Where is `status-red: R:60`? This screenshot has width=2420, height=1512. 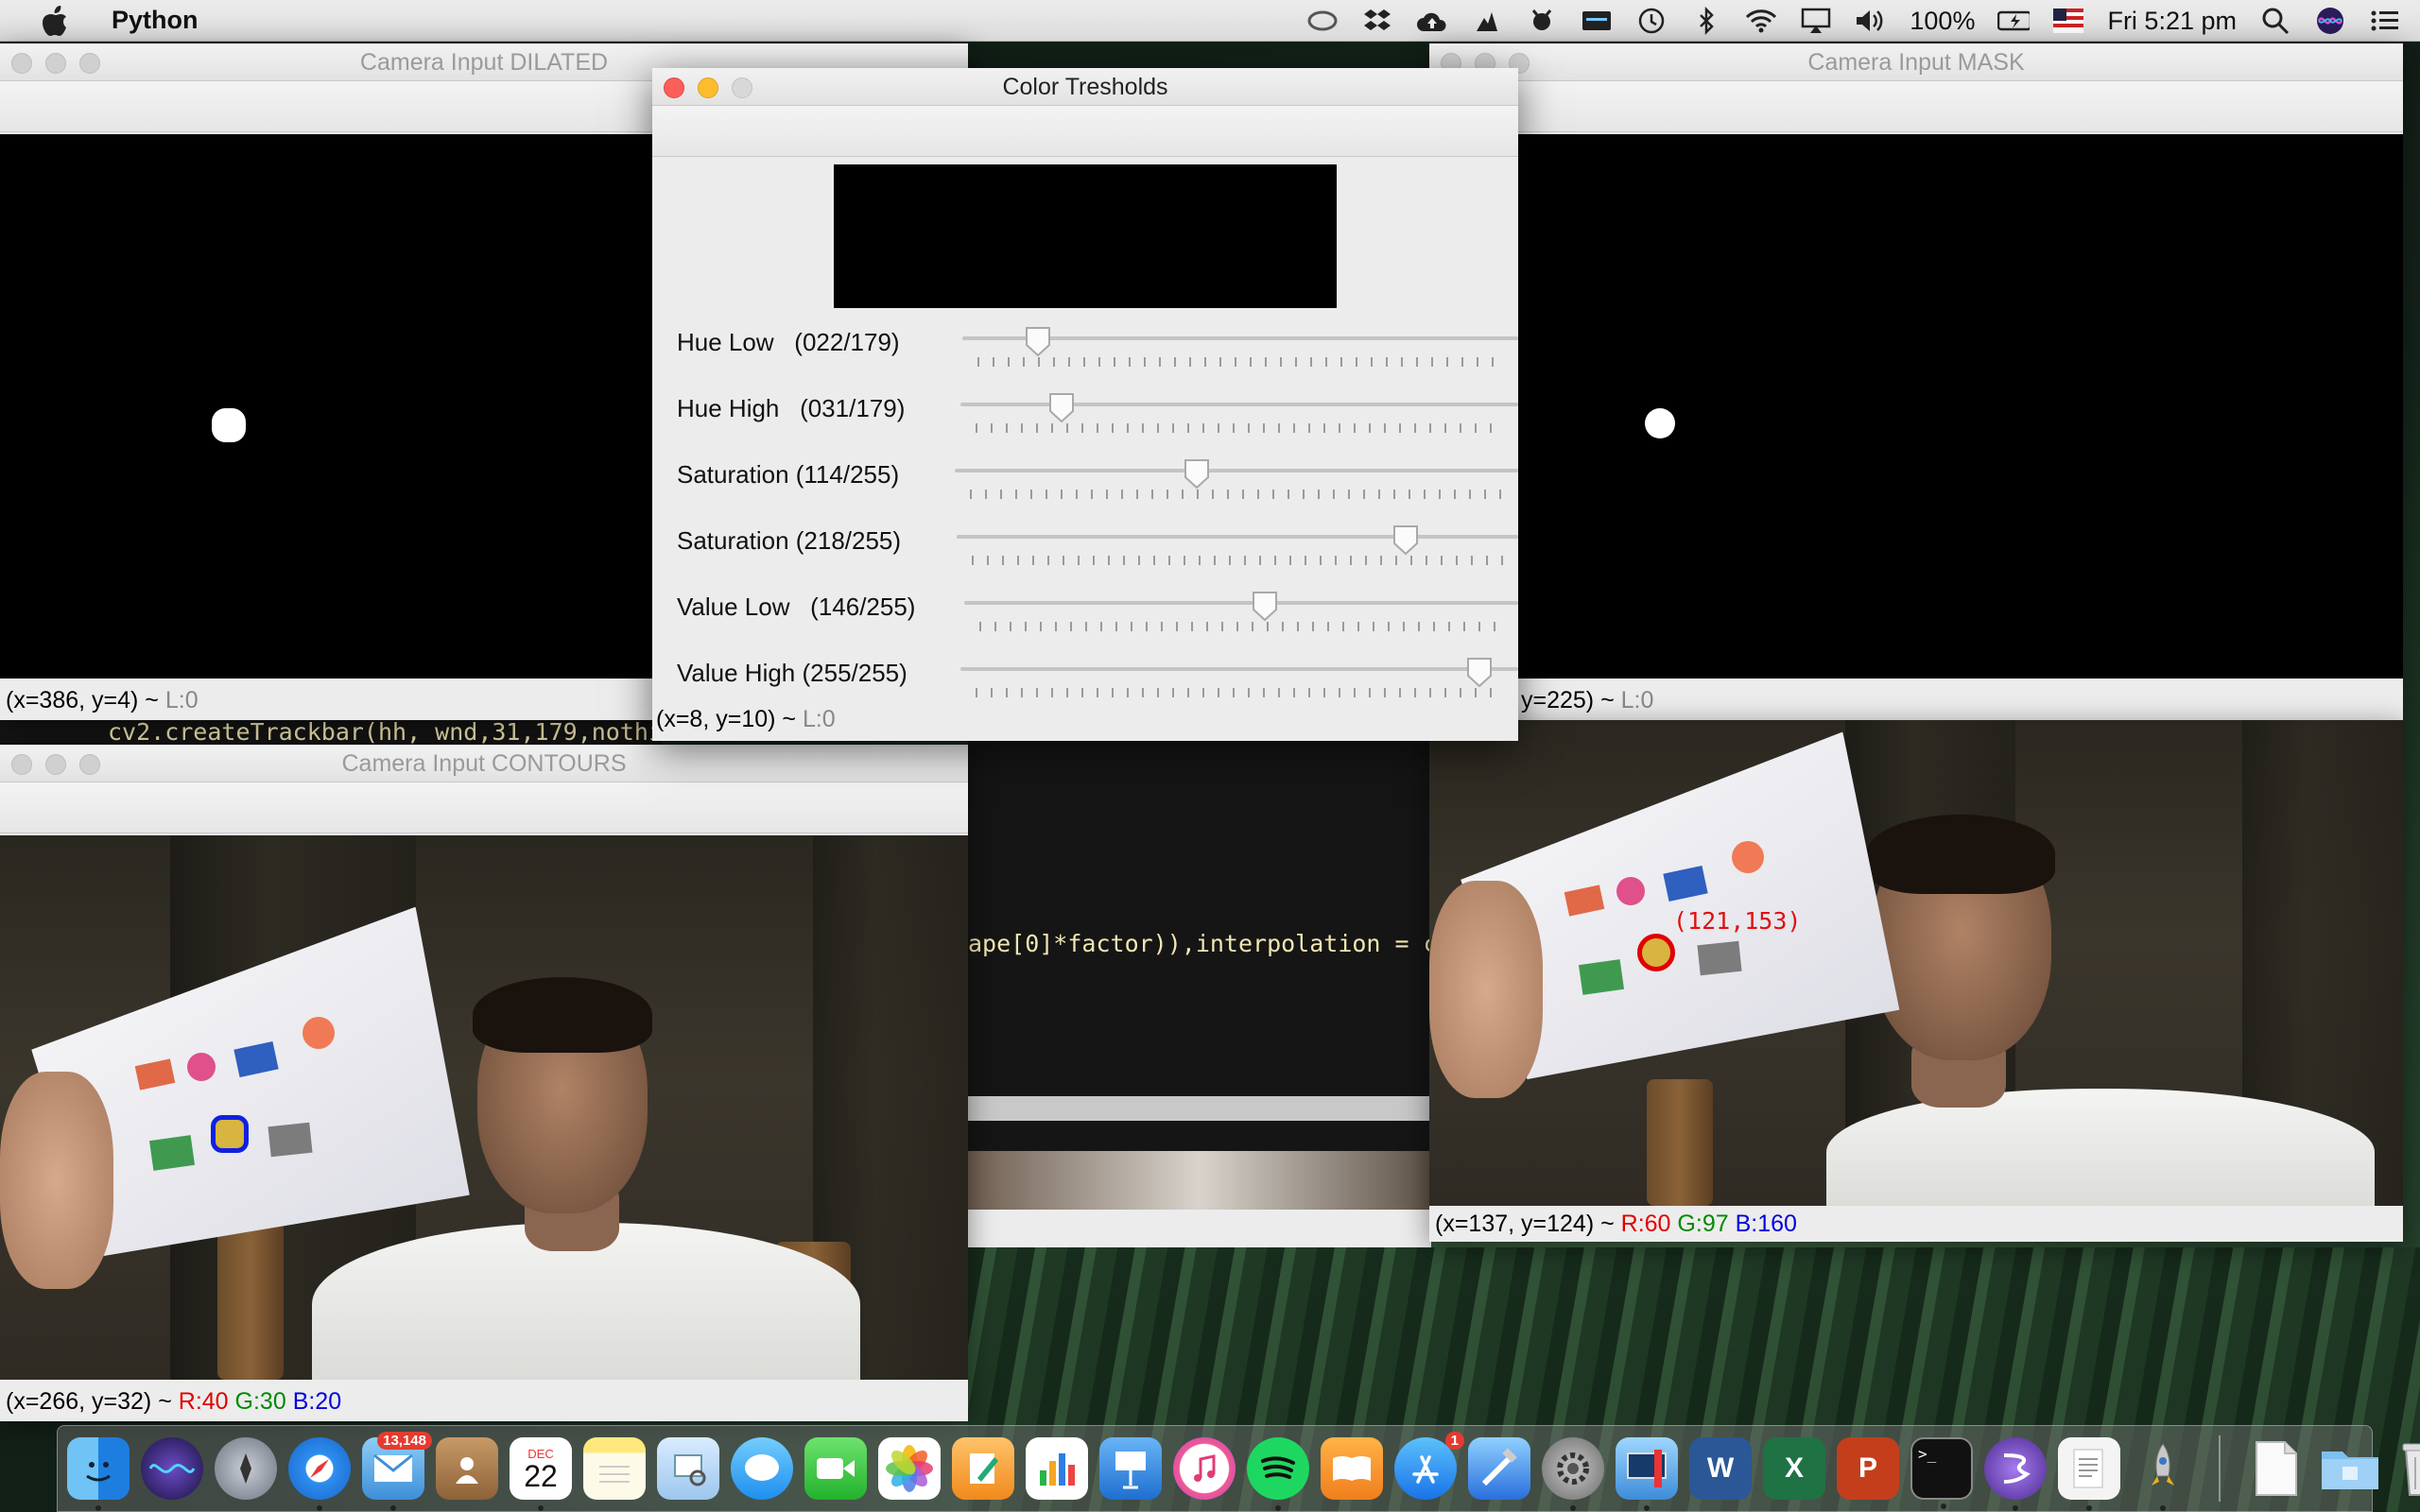 status-red: R:60 is located at coordinates (1645, 1224).